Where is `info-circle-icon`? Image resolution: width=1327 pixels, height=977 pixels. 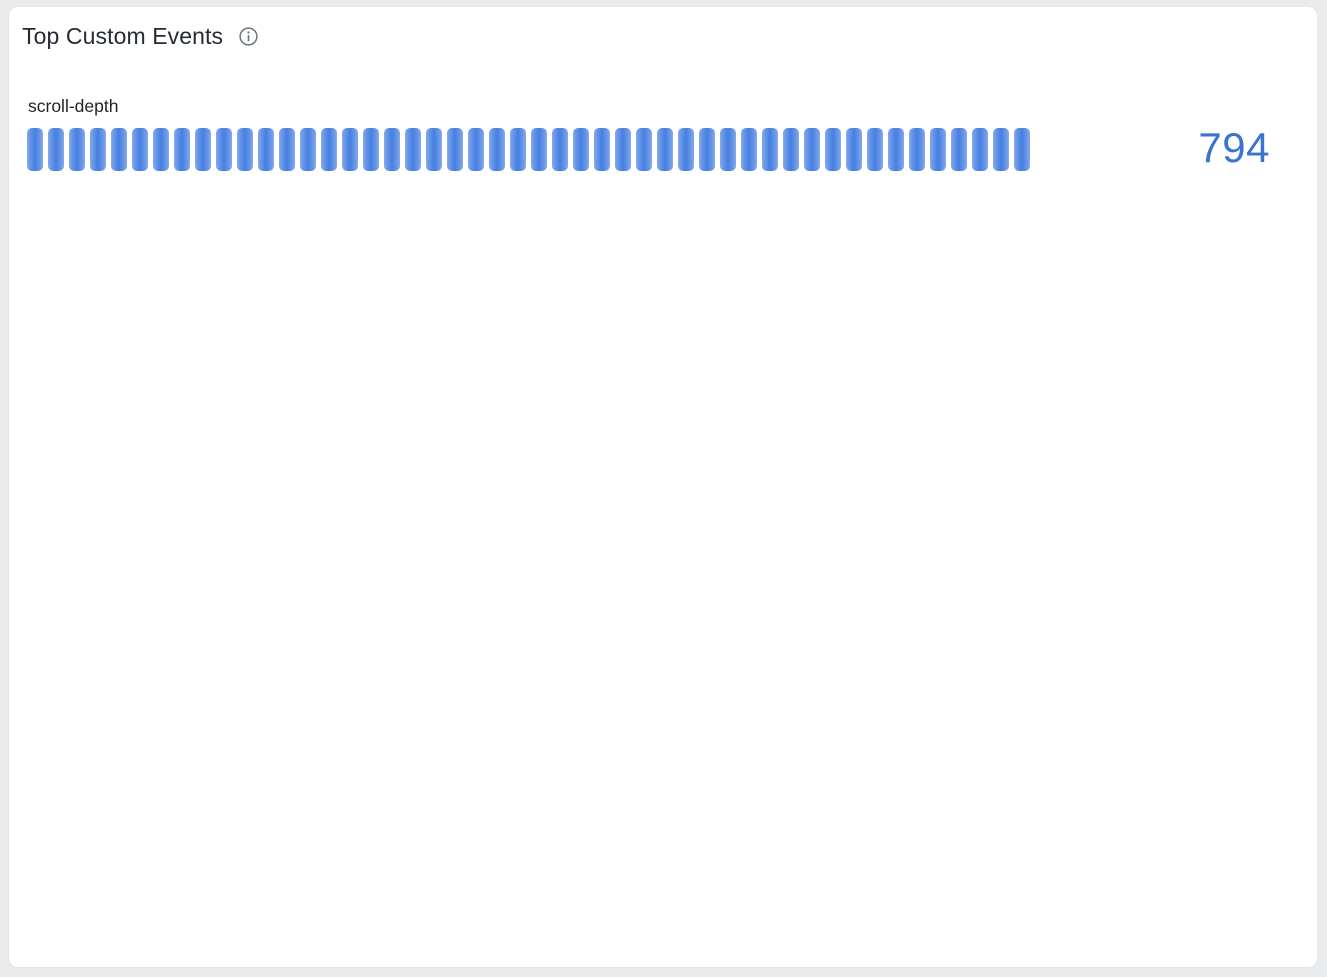 info-circle-icon is located at coordinates (248, 36).